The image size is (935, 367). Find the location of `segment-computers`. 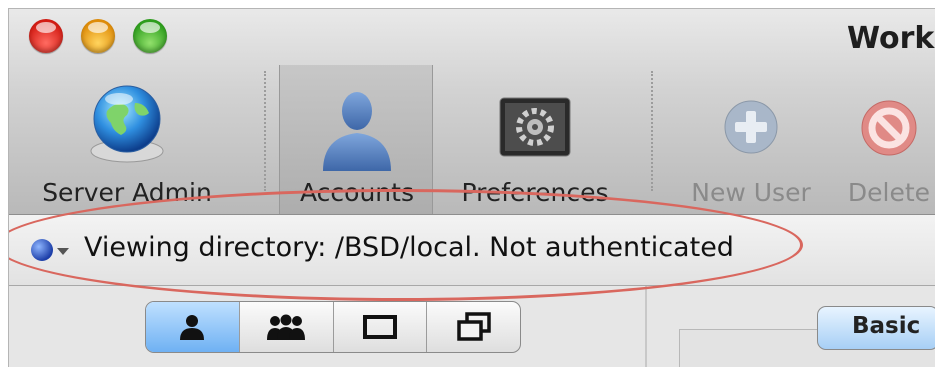

segment-computers is located at coordinates (379, 327).